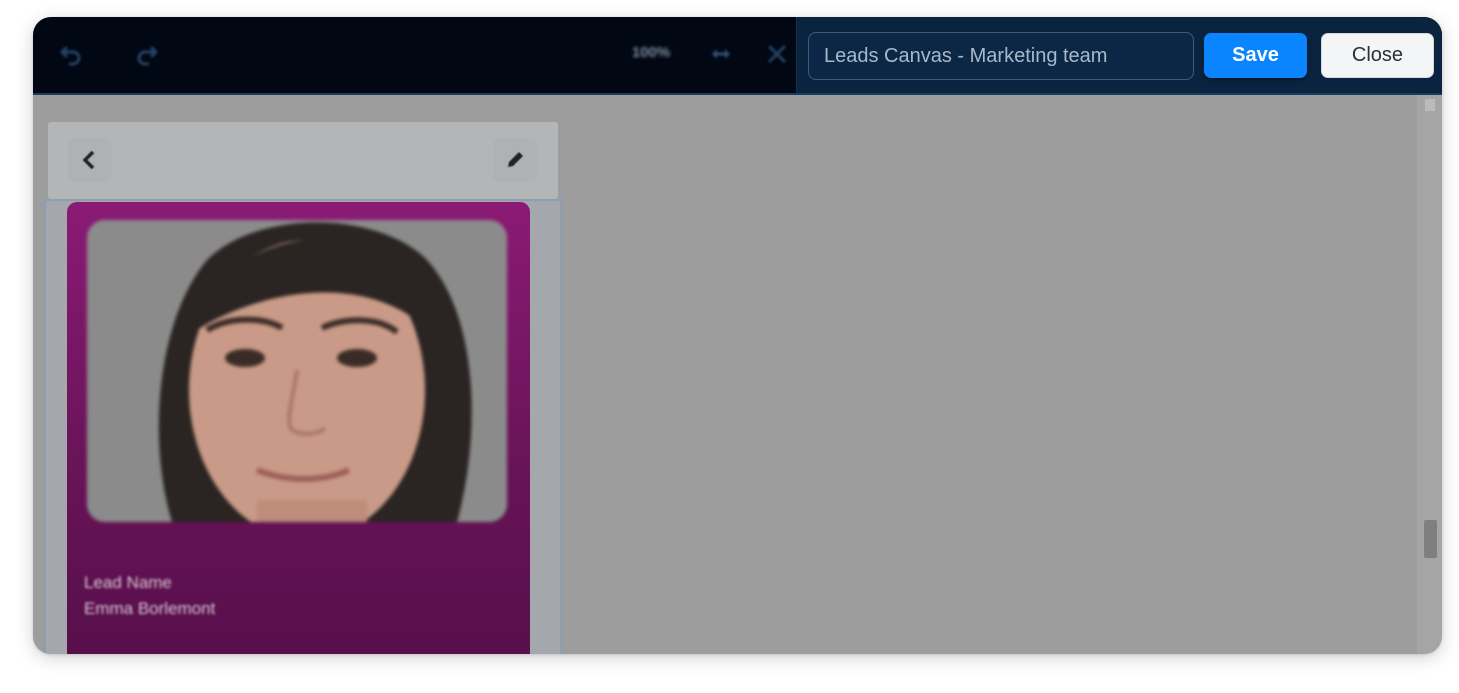 The height and width of the screenshot is (693, 1459). I want to click on top-toolbar: 100% Save Close, so click(737, 56).